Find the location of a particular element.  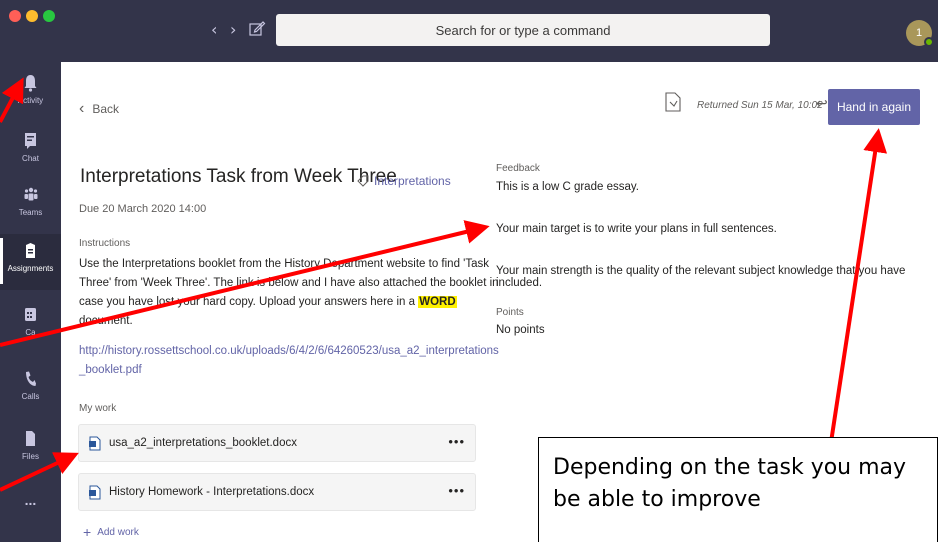

rail-label: Files is located at coordinates (30, 456).